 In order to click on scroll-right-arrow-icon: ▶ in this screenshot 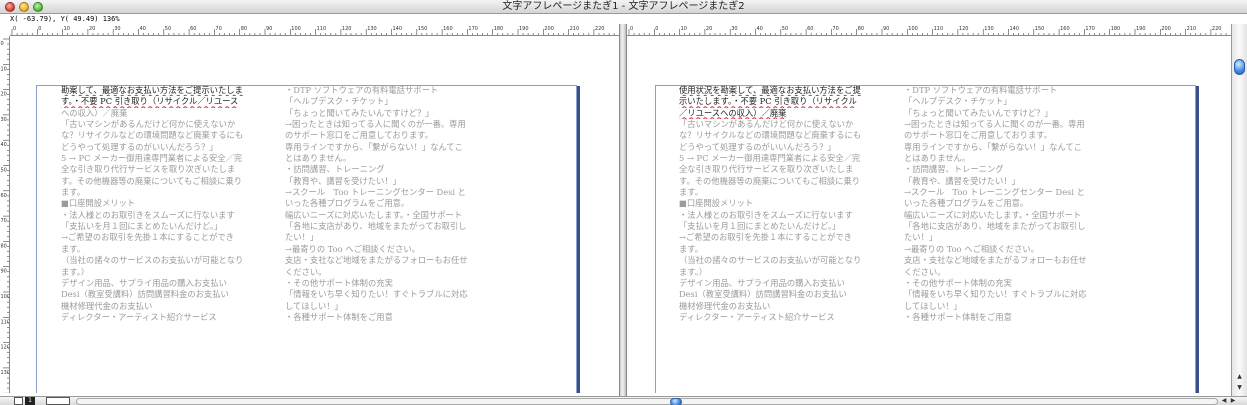, I will do `click(1233, 401)`.